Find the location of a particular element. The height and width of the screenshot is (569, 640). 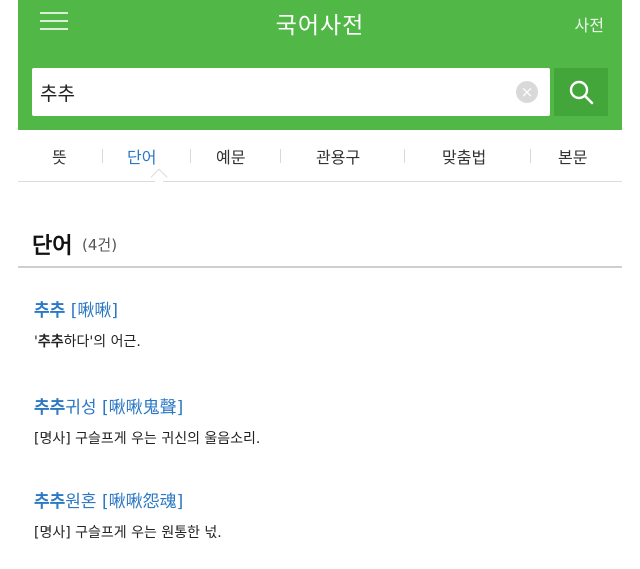

section-title: 단어 is located at coordinates (52, 246).